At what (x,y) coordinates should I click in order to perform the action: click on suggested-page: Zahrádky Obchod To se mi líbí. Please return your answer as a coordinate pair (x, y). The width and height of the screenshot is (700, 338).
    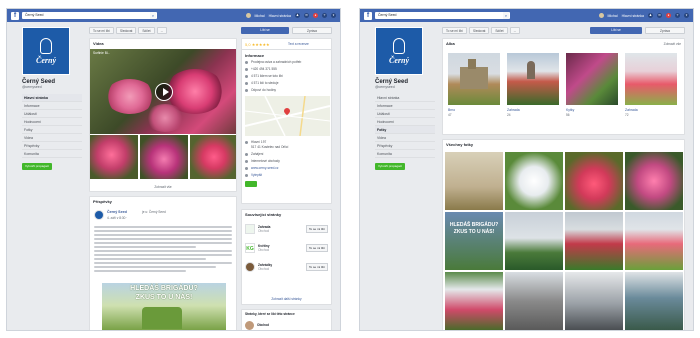
    Looking at the image, I should click on (286, 267).